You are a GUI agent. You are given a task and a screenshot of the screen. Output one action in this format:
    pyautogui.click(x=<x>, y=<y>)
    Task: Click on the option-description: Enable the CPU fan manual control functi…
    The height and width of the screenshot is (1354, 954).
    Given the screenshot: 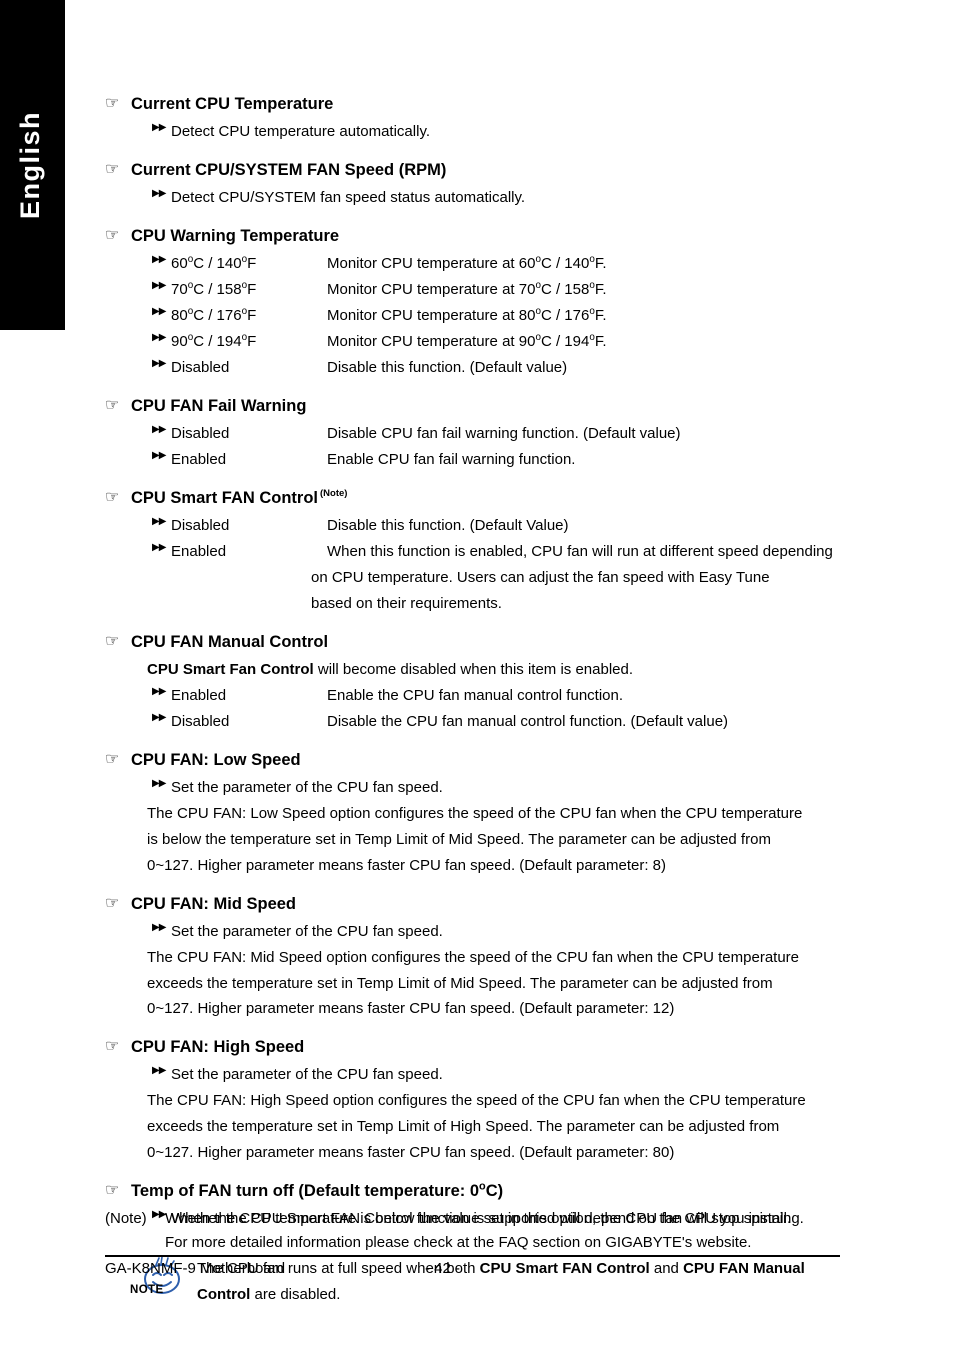 What is the action you would take?
    pyautogui.click(x=475, y=695)
    